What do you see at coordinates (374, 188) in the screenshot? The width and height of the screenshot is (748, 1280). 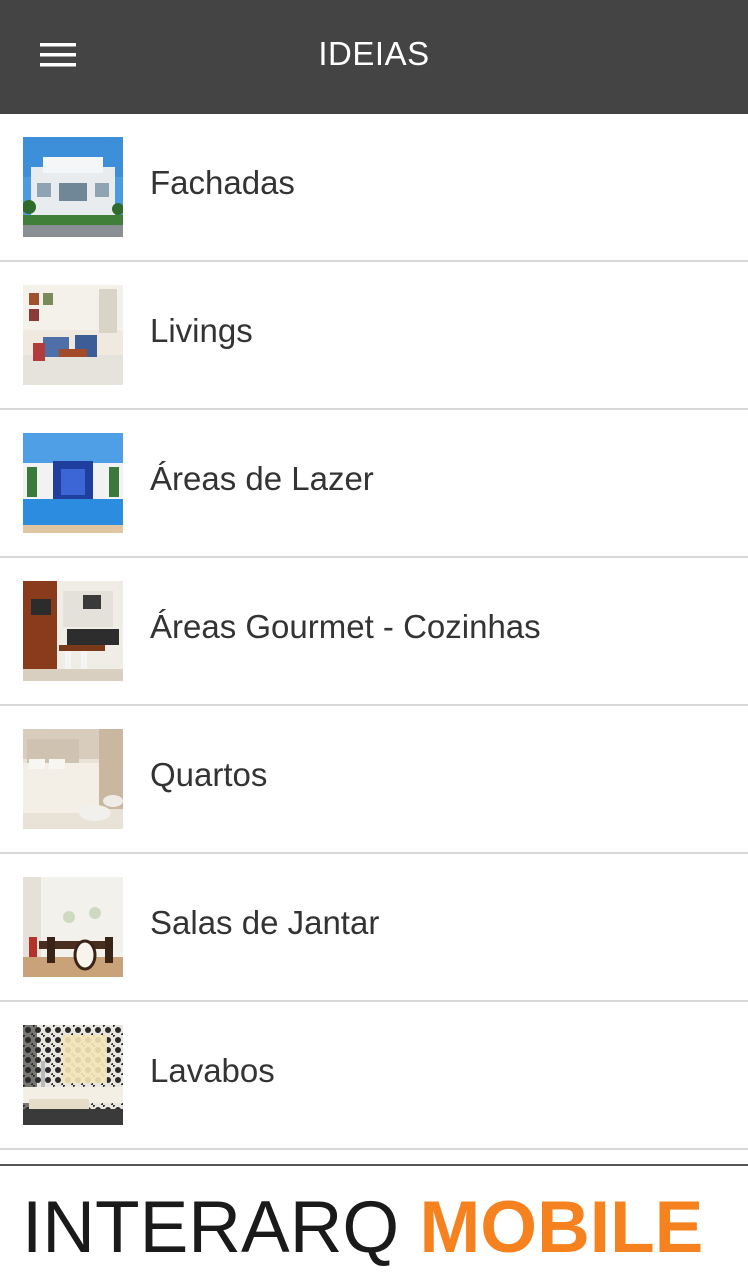 I see `list-item-fachadas: Fachadas` at bounding box center [374, 188].